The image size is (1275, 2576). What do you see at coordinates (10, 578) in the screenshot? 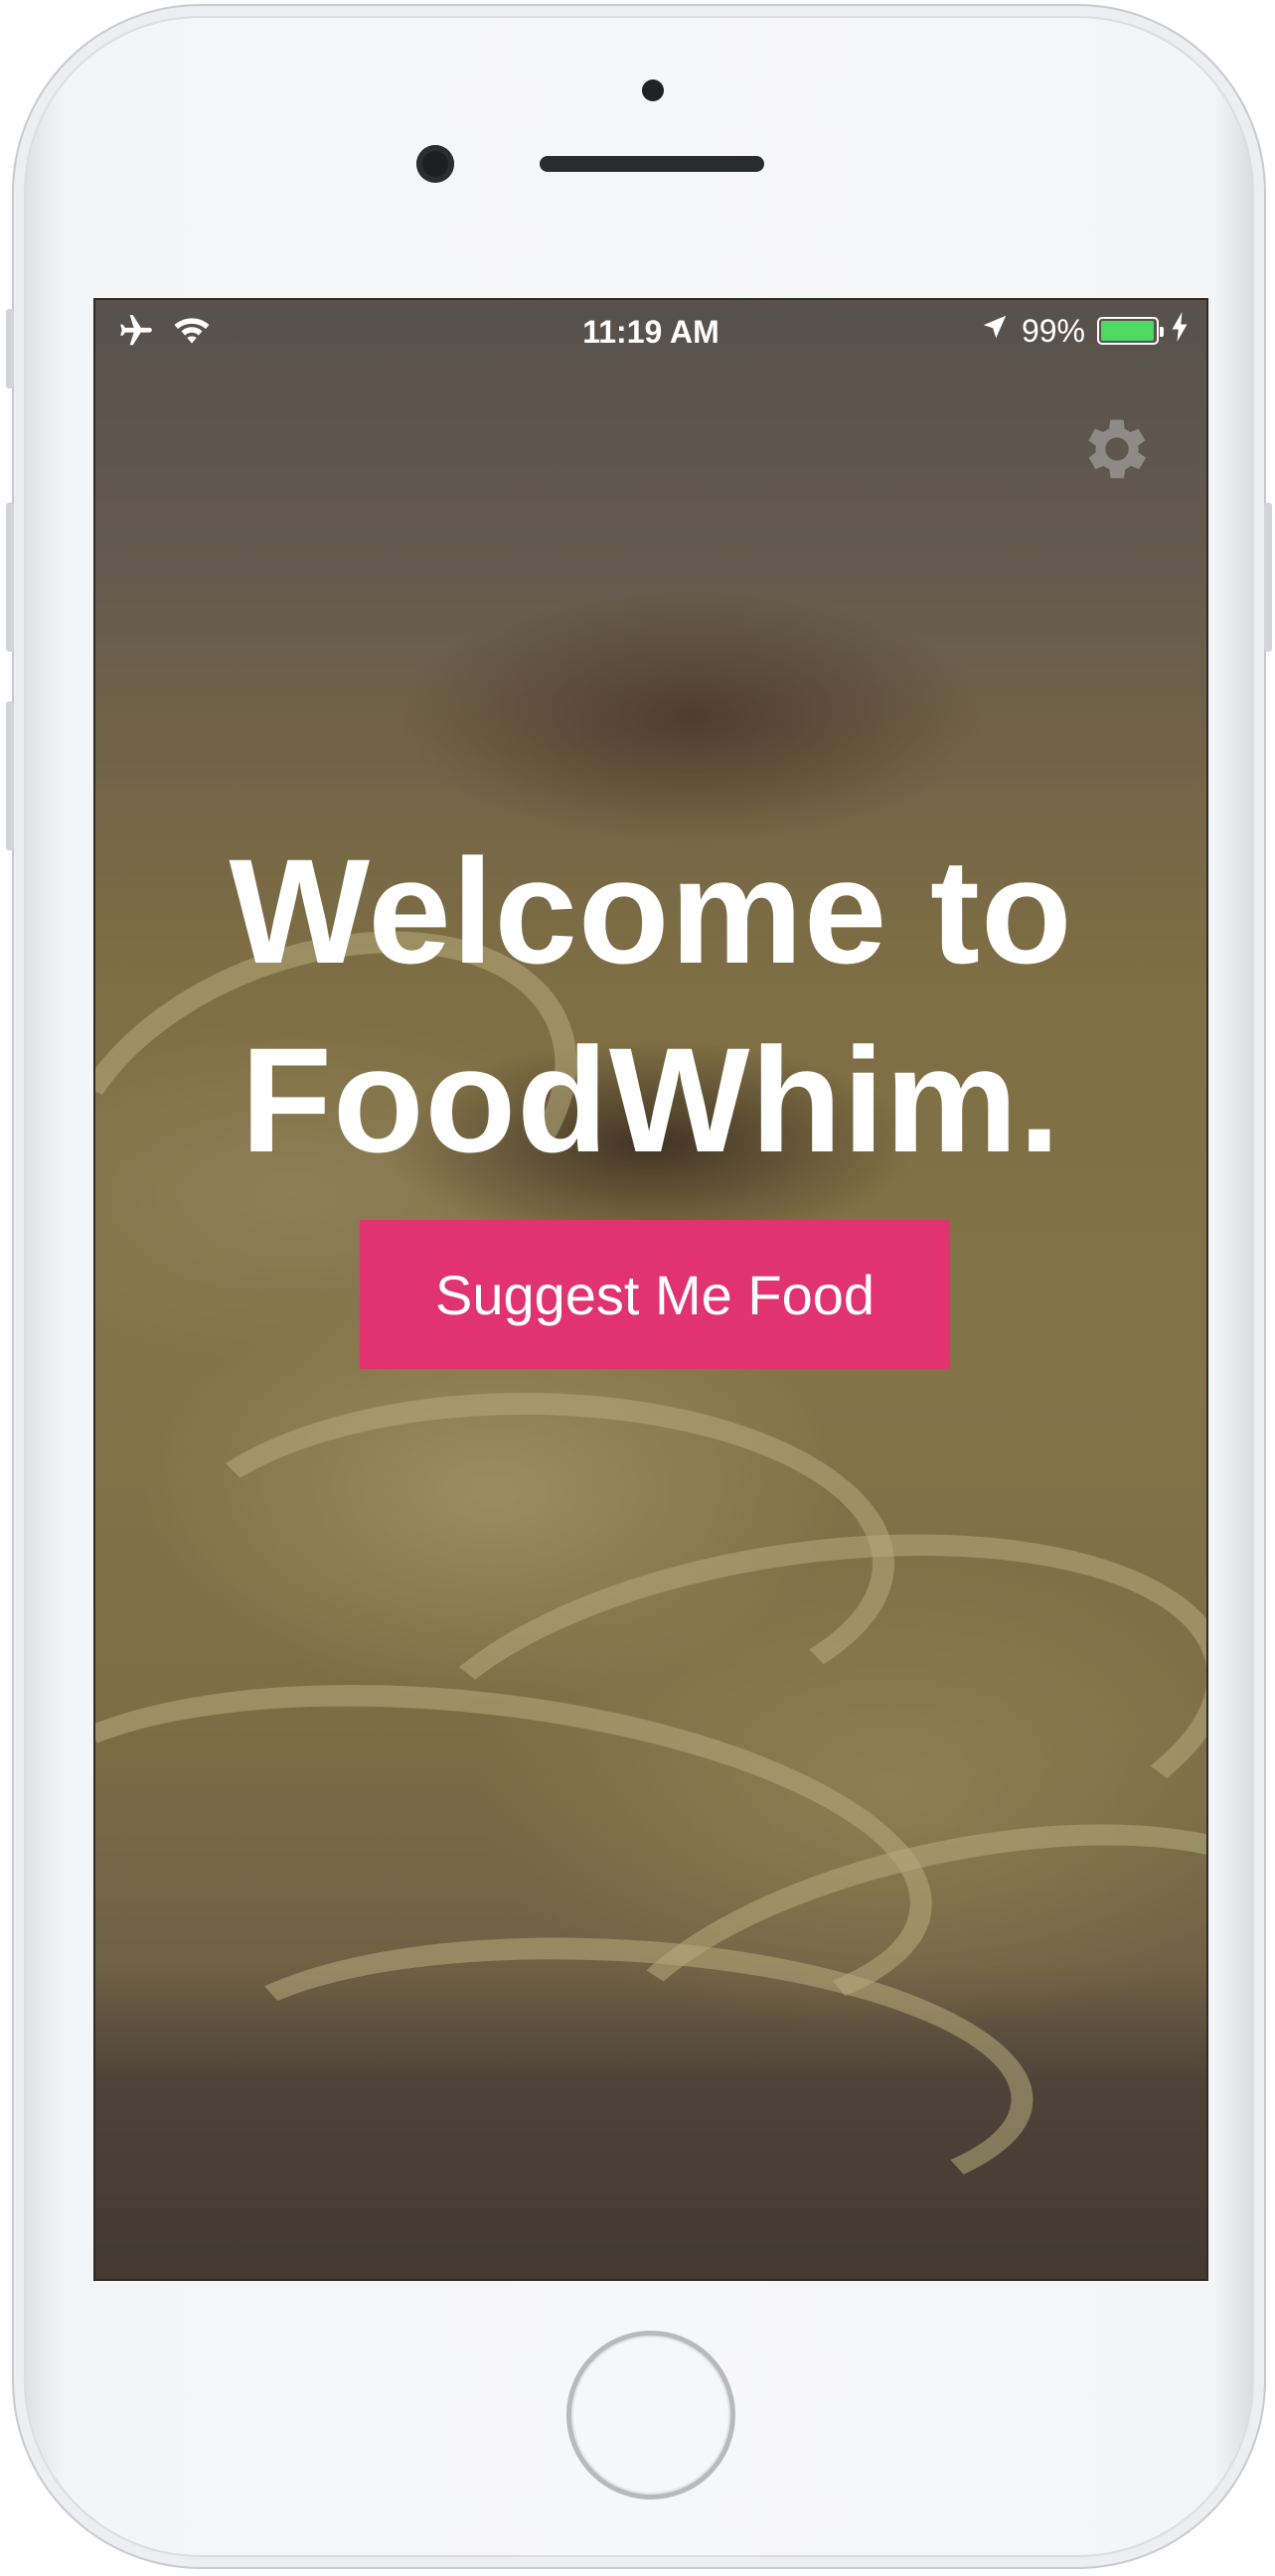
I see `volume-up-button` at bounding box center [10, 578].